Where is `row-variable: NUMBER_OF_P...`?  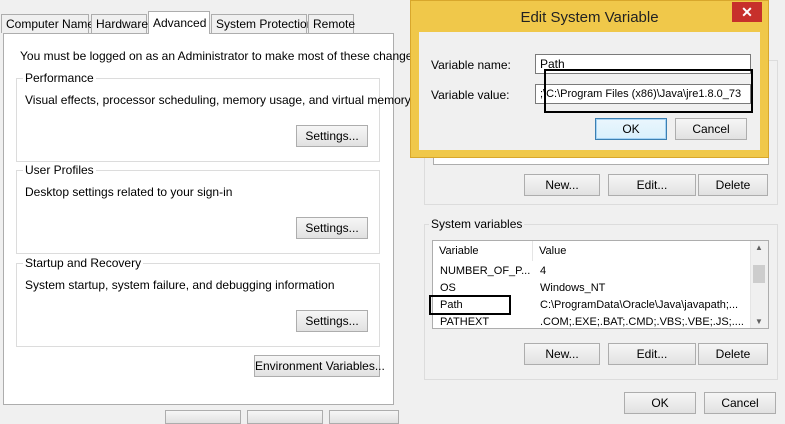 row-variable: NUMBER_OF_P... is located at coordinates (485, 271).